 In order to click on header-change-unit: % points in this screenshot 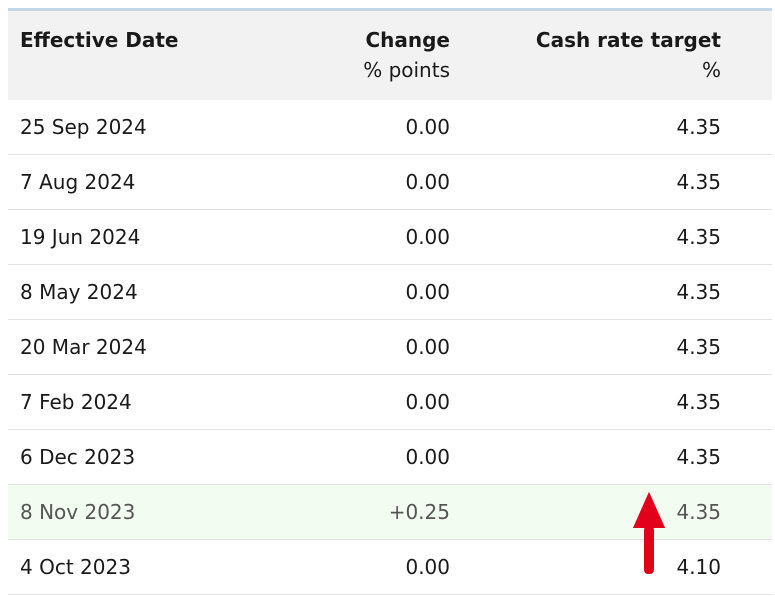, I will do `click(406, 70)`.